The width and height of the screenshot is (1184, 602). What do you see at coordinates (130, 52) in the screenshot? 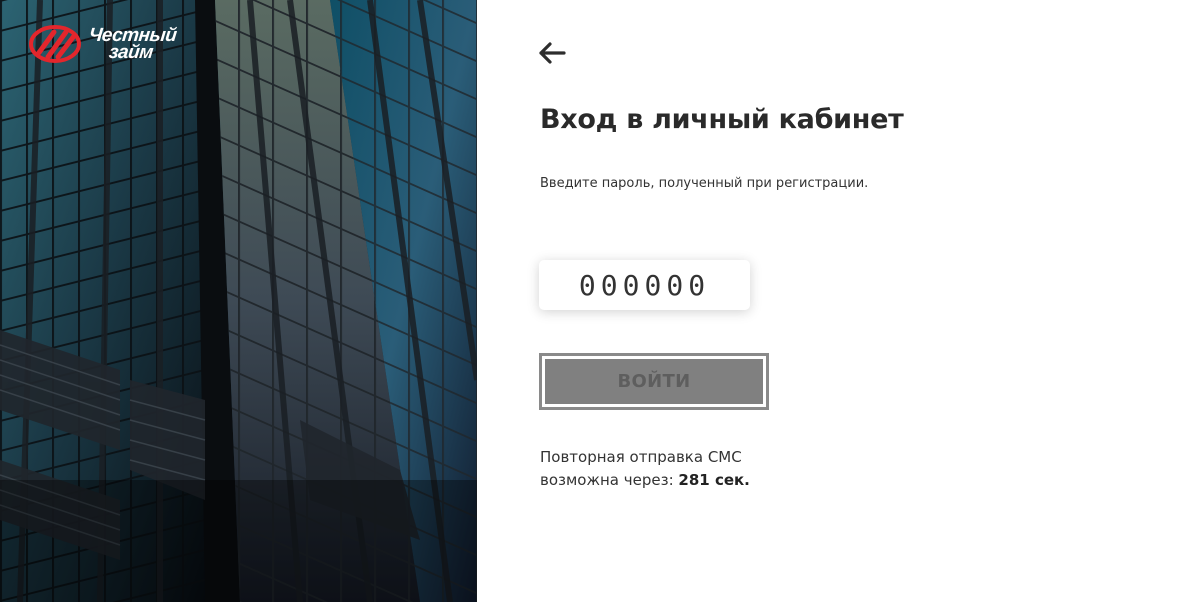
I see `brand-name-line2: займ` at bounding box center [130, 52].